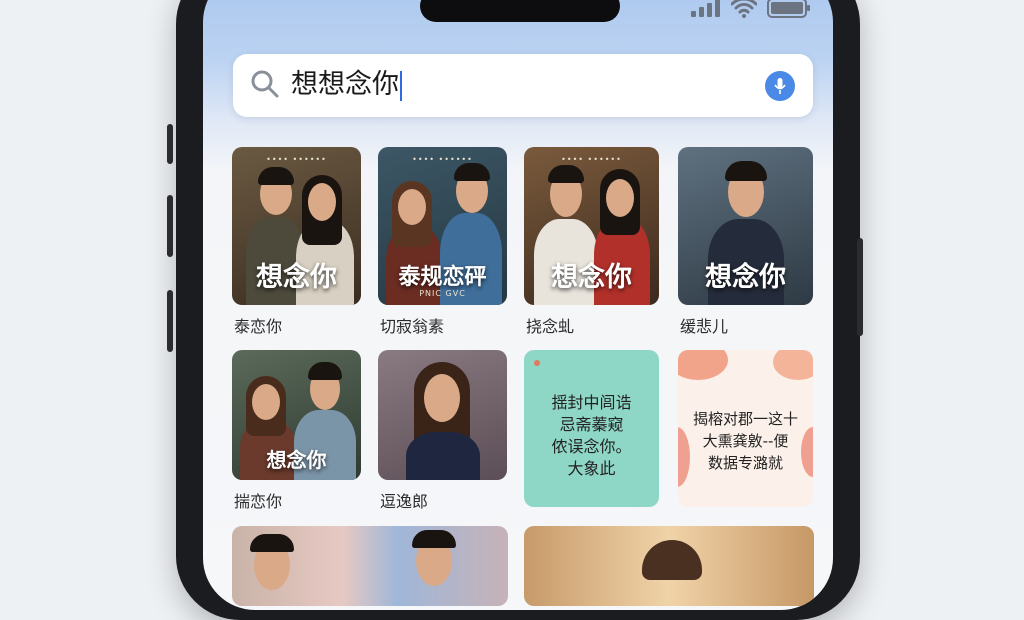 The image size is (1024, 620). I want to click on result-card: •••• •••••• 泰规恋砰 PNIC GVC 切寂翁素, so click(443, 242).